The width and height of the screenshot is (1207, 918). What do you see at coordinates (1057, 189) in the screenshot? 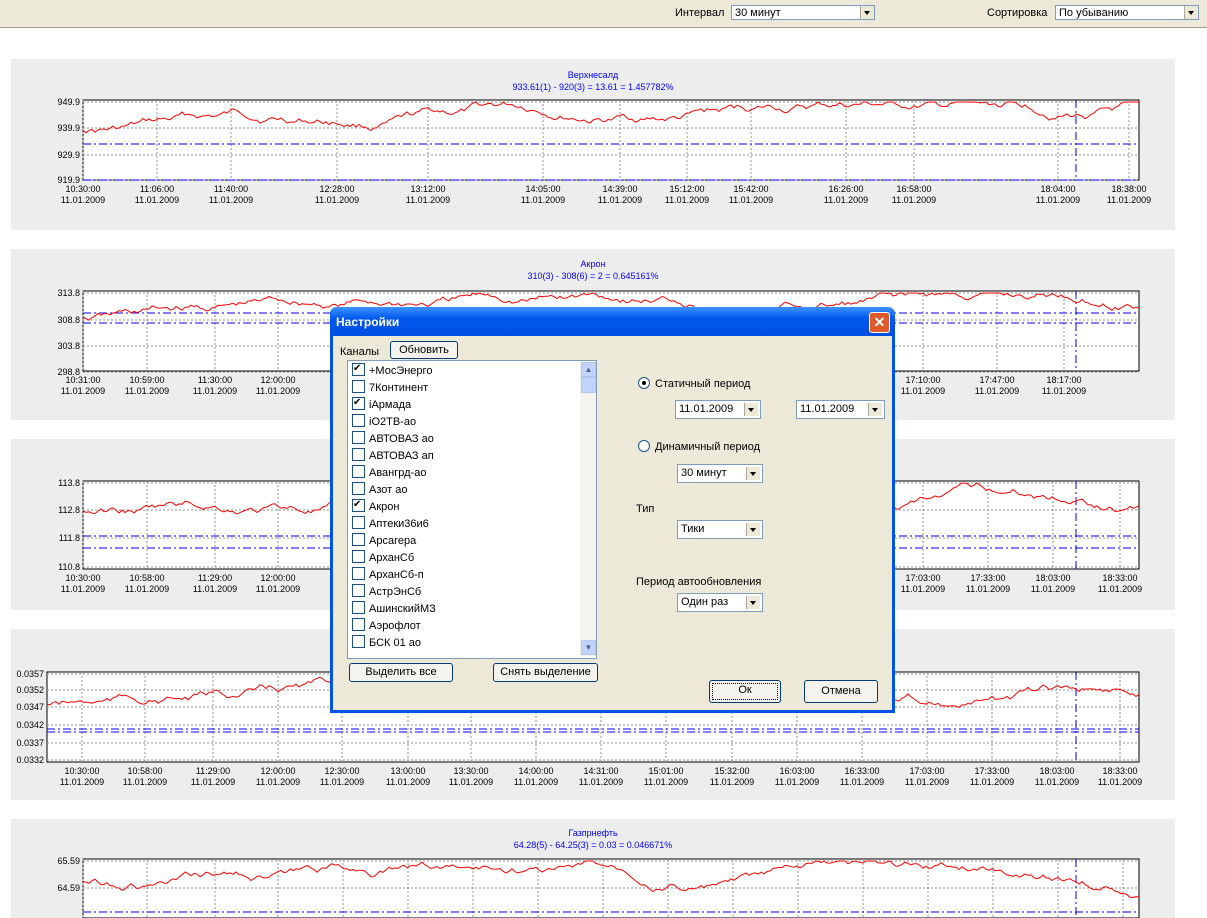
I see `x-tick-time: 18:04:00` at bounding box center [1057, 189].